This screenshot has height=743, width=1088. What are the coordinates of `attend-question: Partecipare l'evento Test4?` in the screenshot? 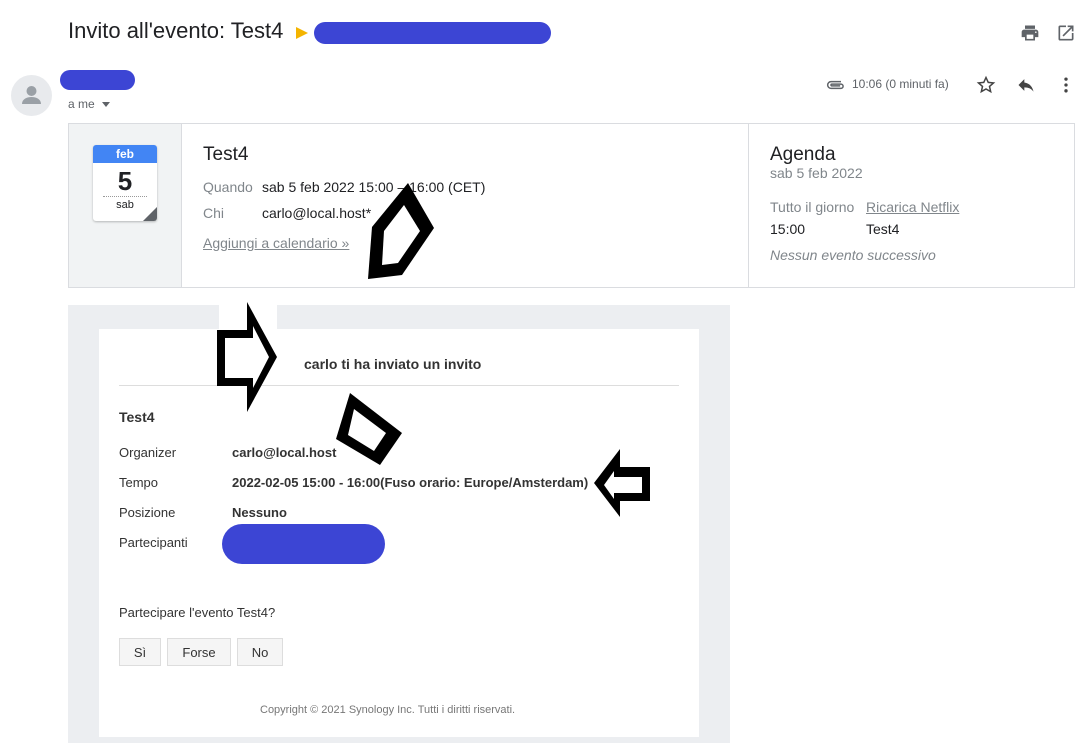 It's located at (197, 612).